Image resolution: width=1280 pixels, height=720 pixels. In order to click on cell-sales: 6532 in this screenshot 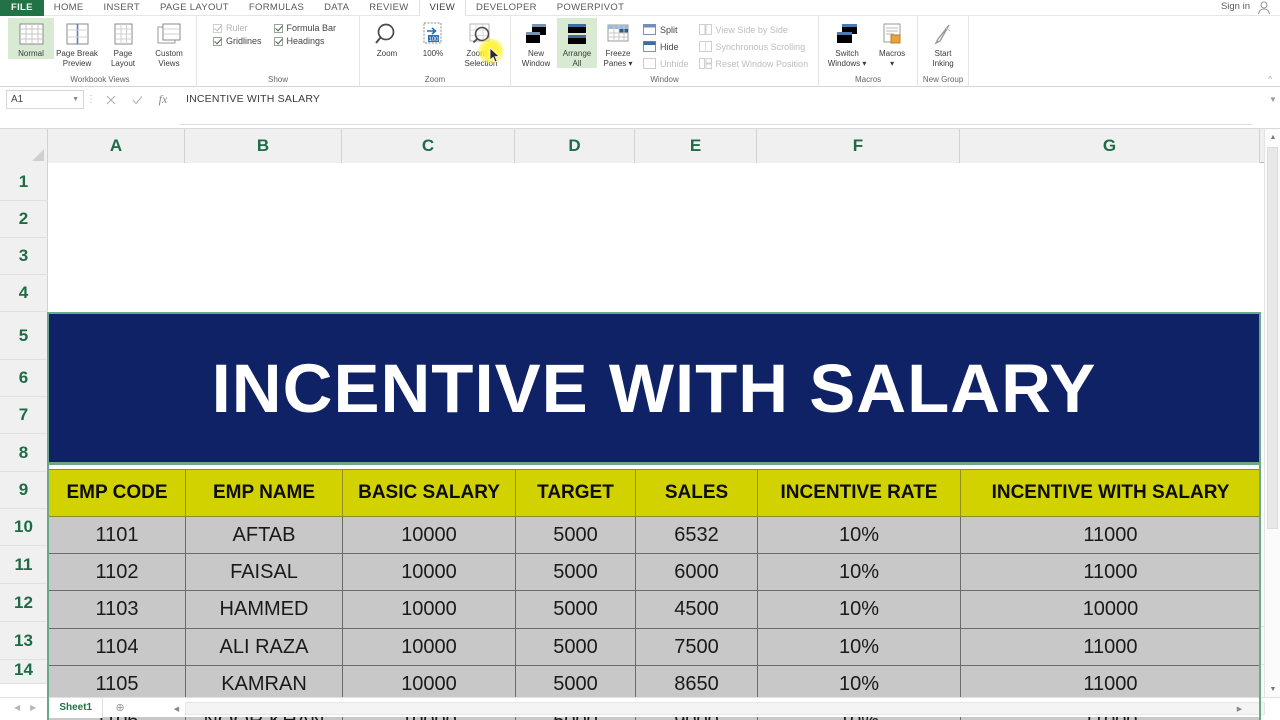, I will do `click(696, 535)`.